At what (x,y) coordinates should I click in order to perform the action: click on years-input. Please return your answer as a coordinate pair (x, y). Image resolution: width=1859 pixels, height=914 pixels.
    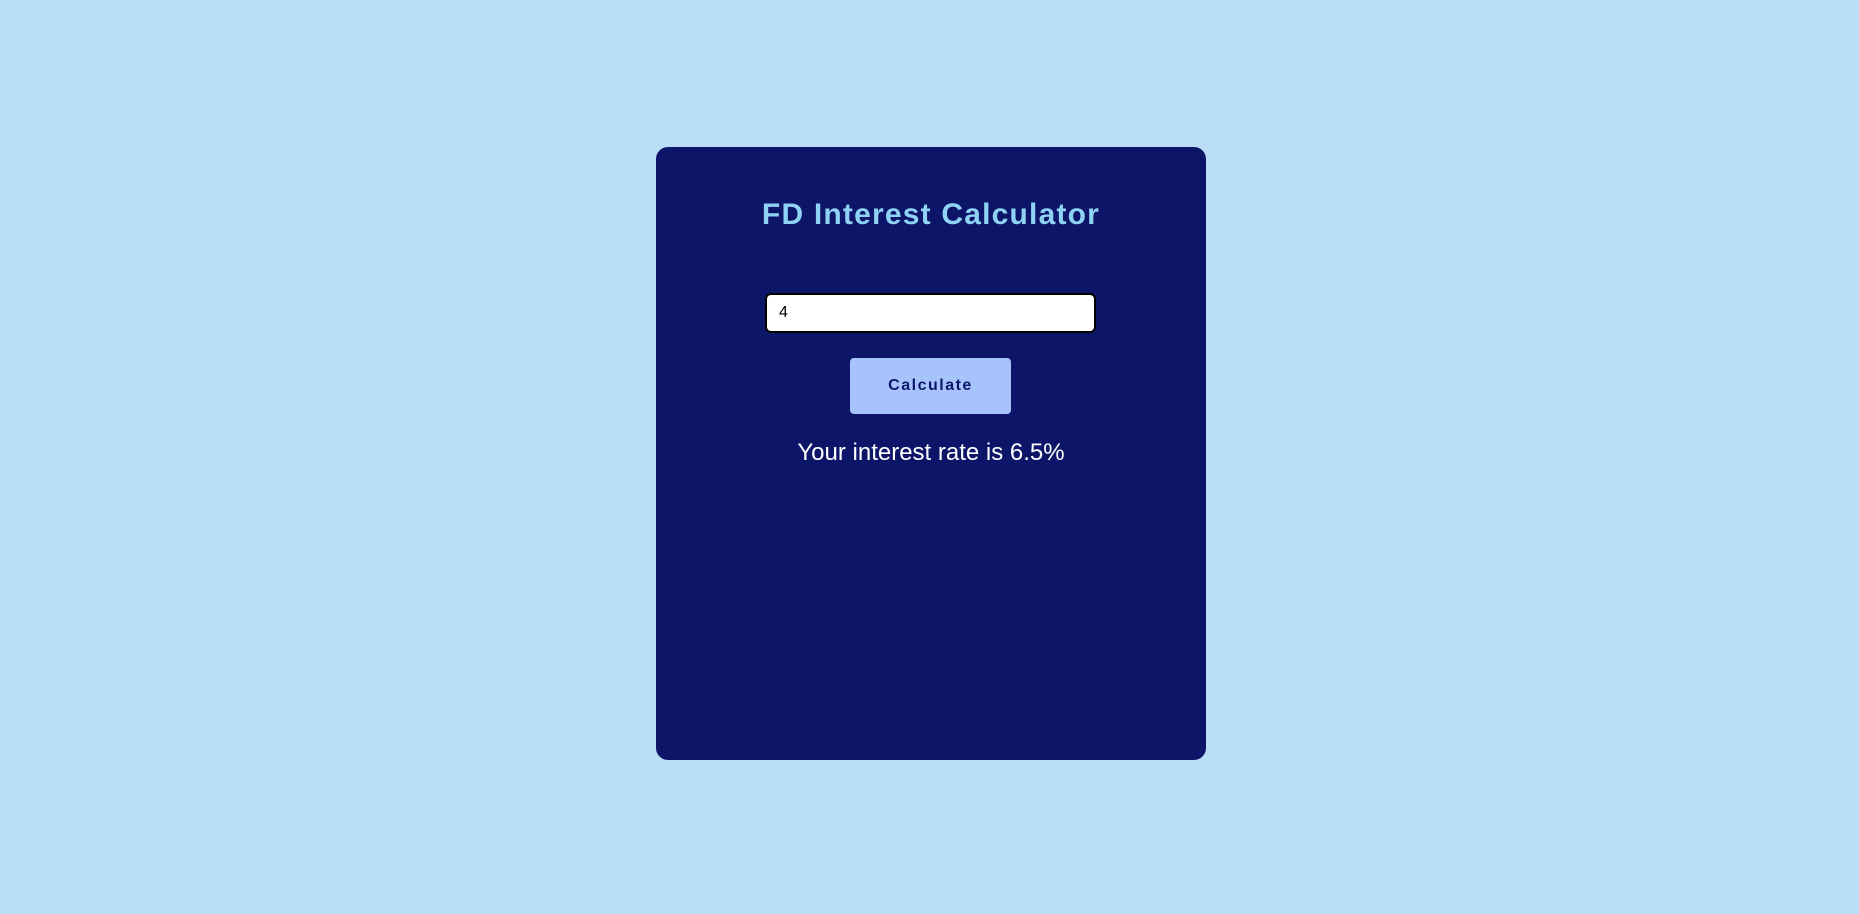
    Looking at the image, I should click on (930, 313).